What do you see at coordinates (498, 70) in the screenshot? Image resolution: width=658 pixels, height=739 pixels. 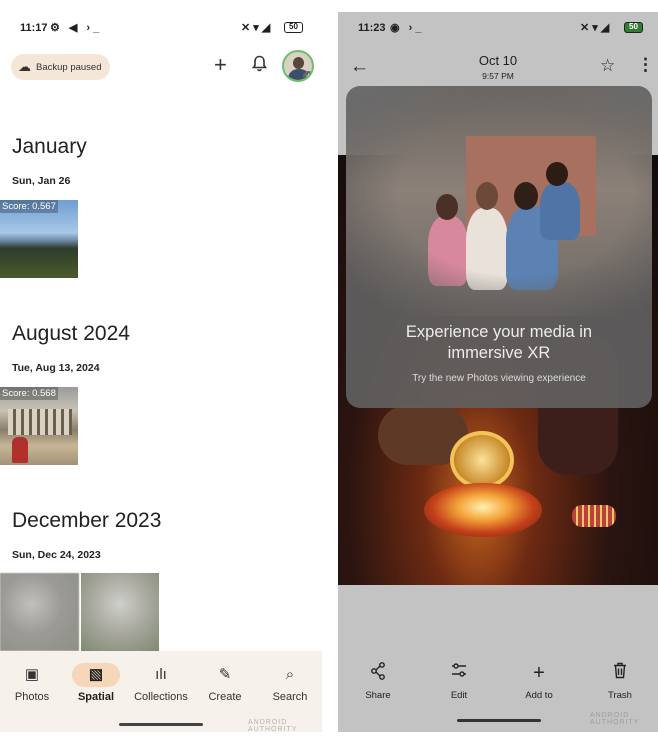 I see `photo-viewer-header: ← Oct 10 9:57 PM ☆ ⋮` at bounding box center [498, 70].